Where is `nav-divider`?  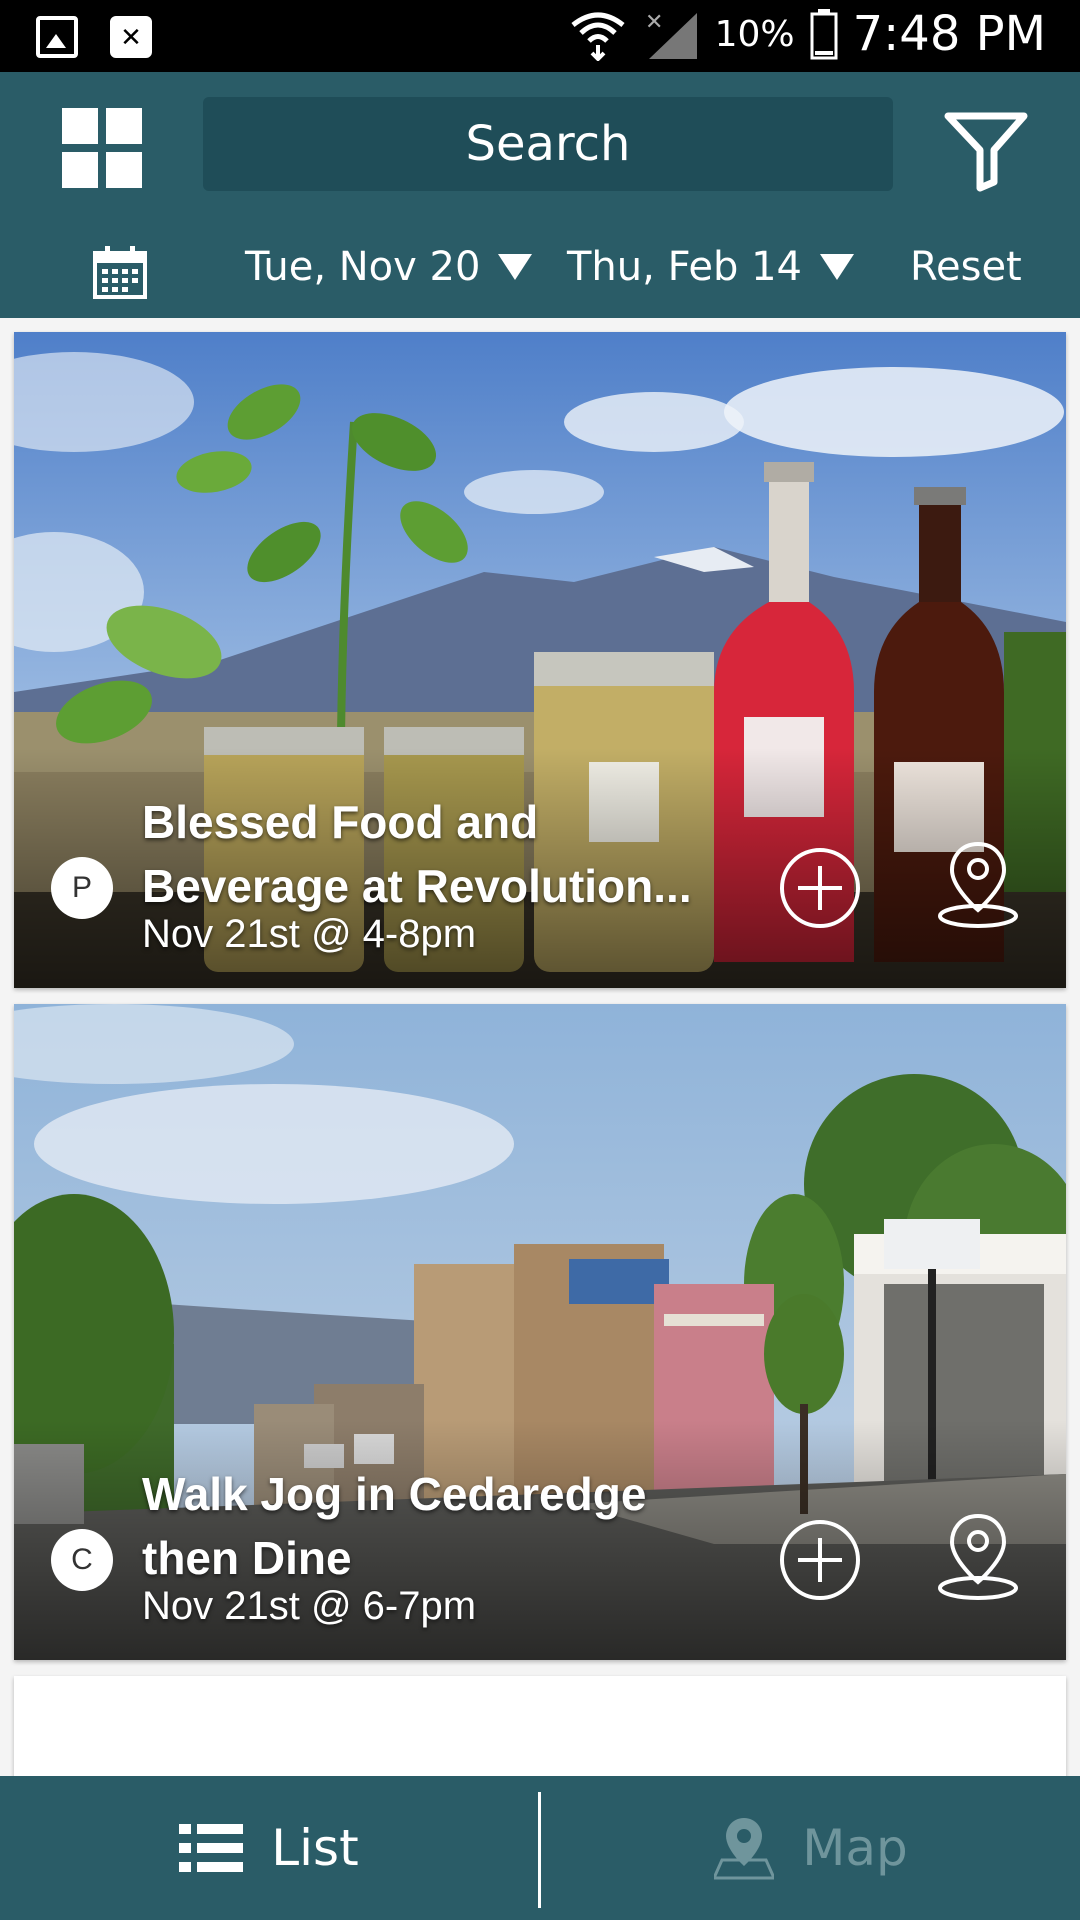 nav-divider is located at coordinates (539, 1850).